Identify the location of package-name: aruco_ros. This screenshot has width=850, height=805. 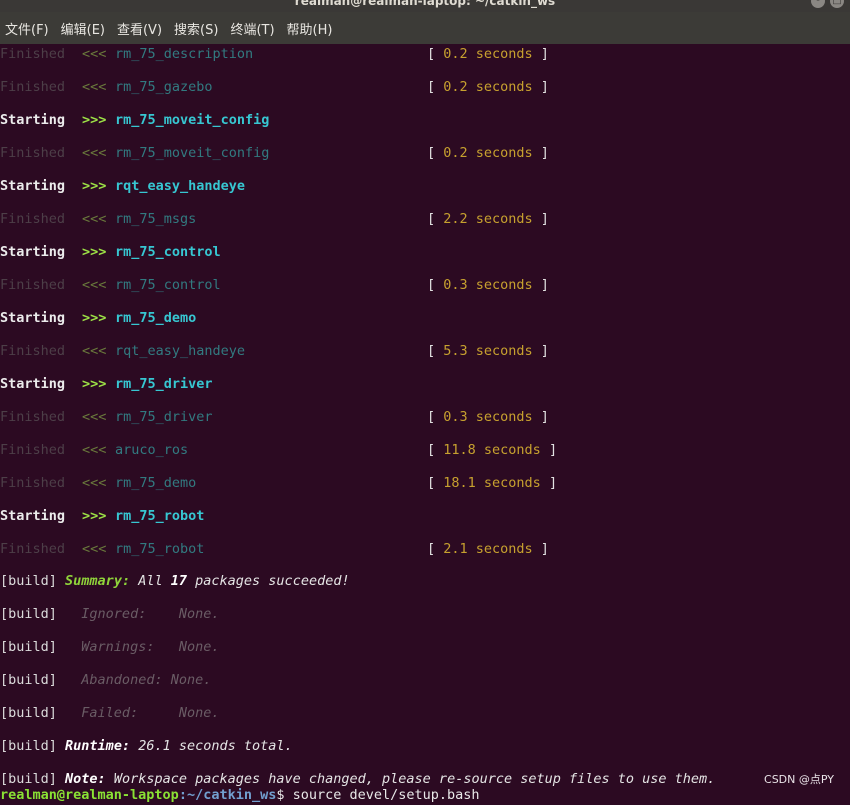
(152, 450).